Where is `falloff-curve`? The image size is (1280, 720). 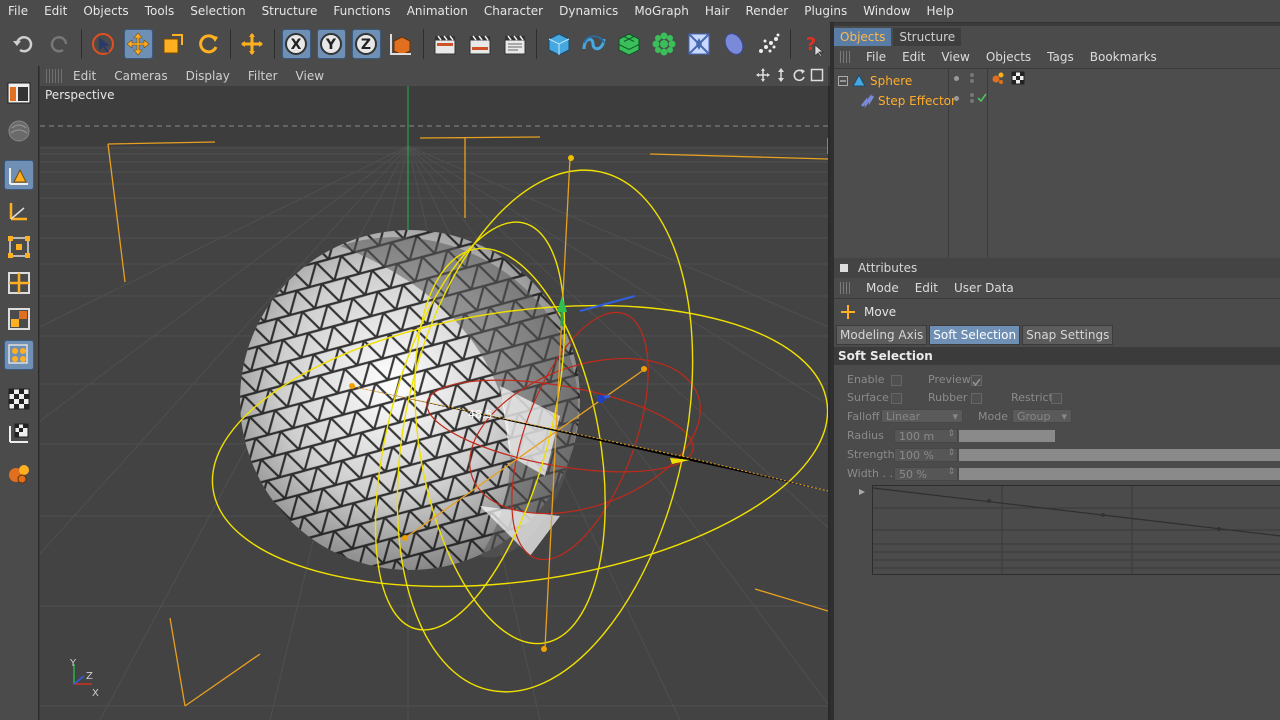 falloff-curve is located at coordinates (1076, 530).